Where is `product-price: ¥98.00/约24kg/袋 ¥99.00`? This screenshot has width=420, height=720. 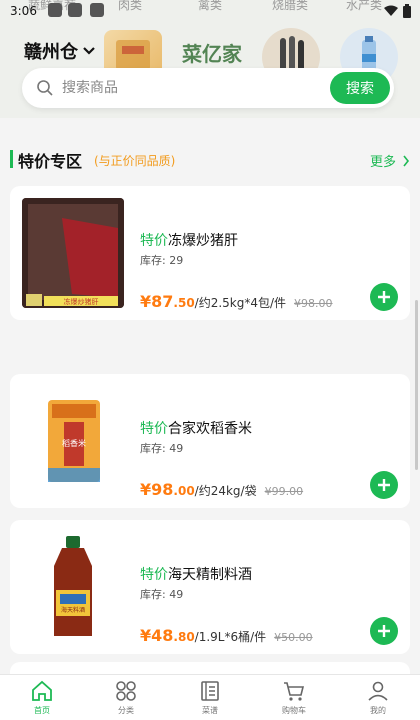
product-price: ¥98.00/约24kg/袋 ¥99.00 is located at coordinates (221, 489).